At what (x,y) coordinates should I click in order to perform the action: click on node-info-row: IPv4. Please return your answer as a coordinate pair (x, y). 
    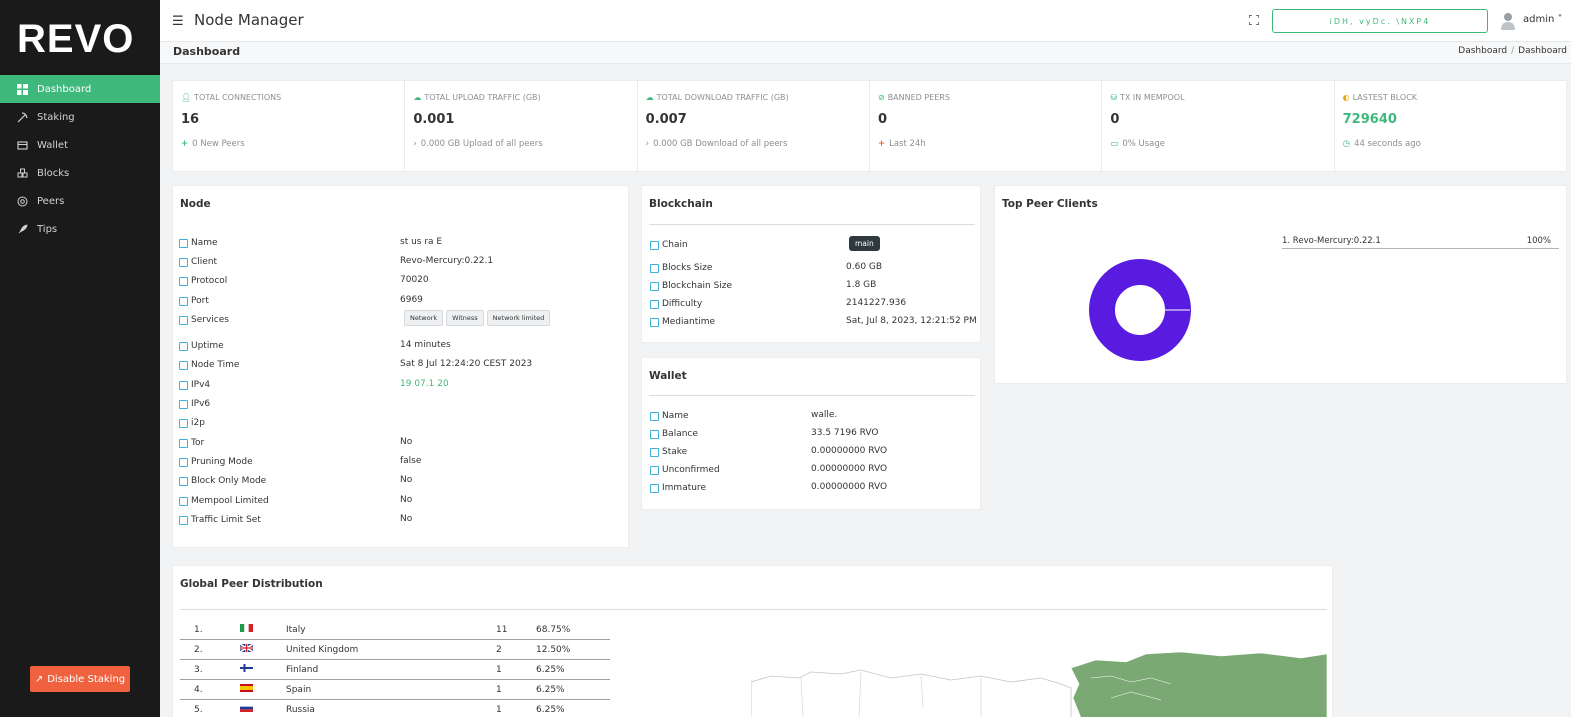
    Looking at the image, I should click on (194, 385).